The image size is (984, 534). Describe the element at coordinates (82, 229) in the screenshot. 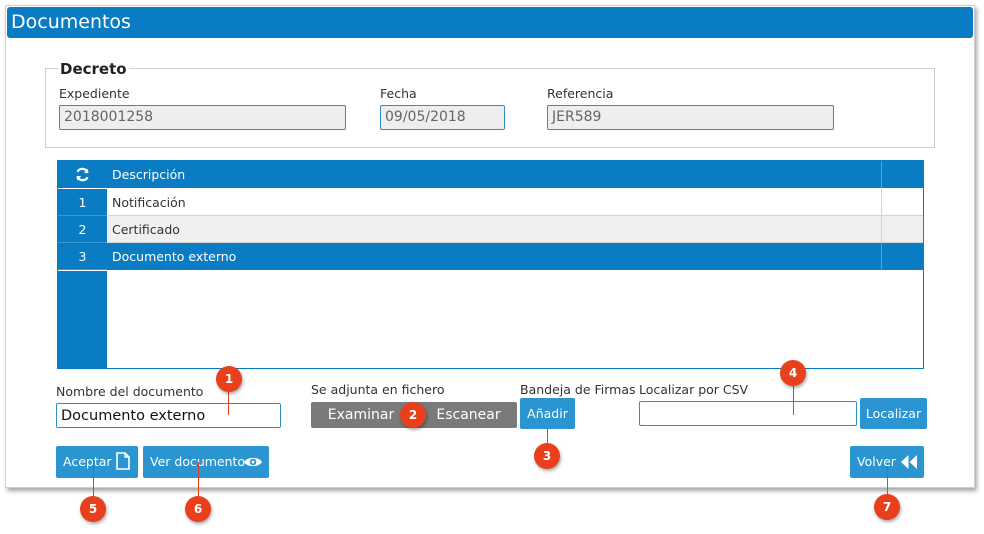

I see `row-number: 2` at that location.